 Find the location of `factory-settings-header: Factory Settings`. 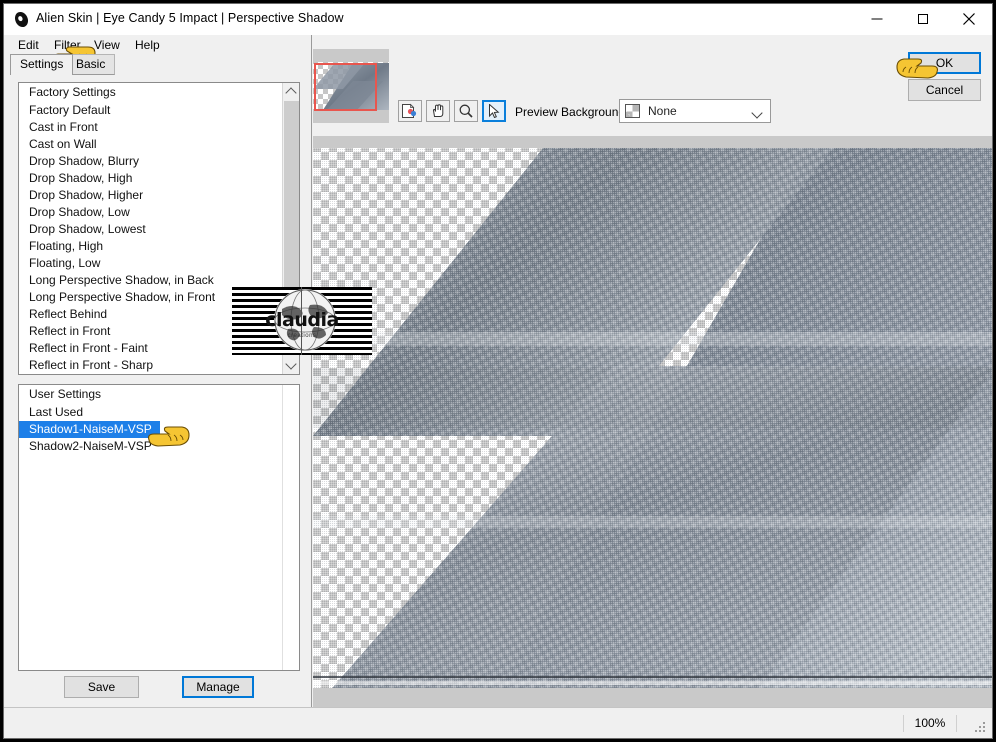

factory-settings-header: Factory Settings is located at coordinates (72, 92).